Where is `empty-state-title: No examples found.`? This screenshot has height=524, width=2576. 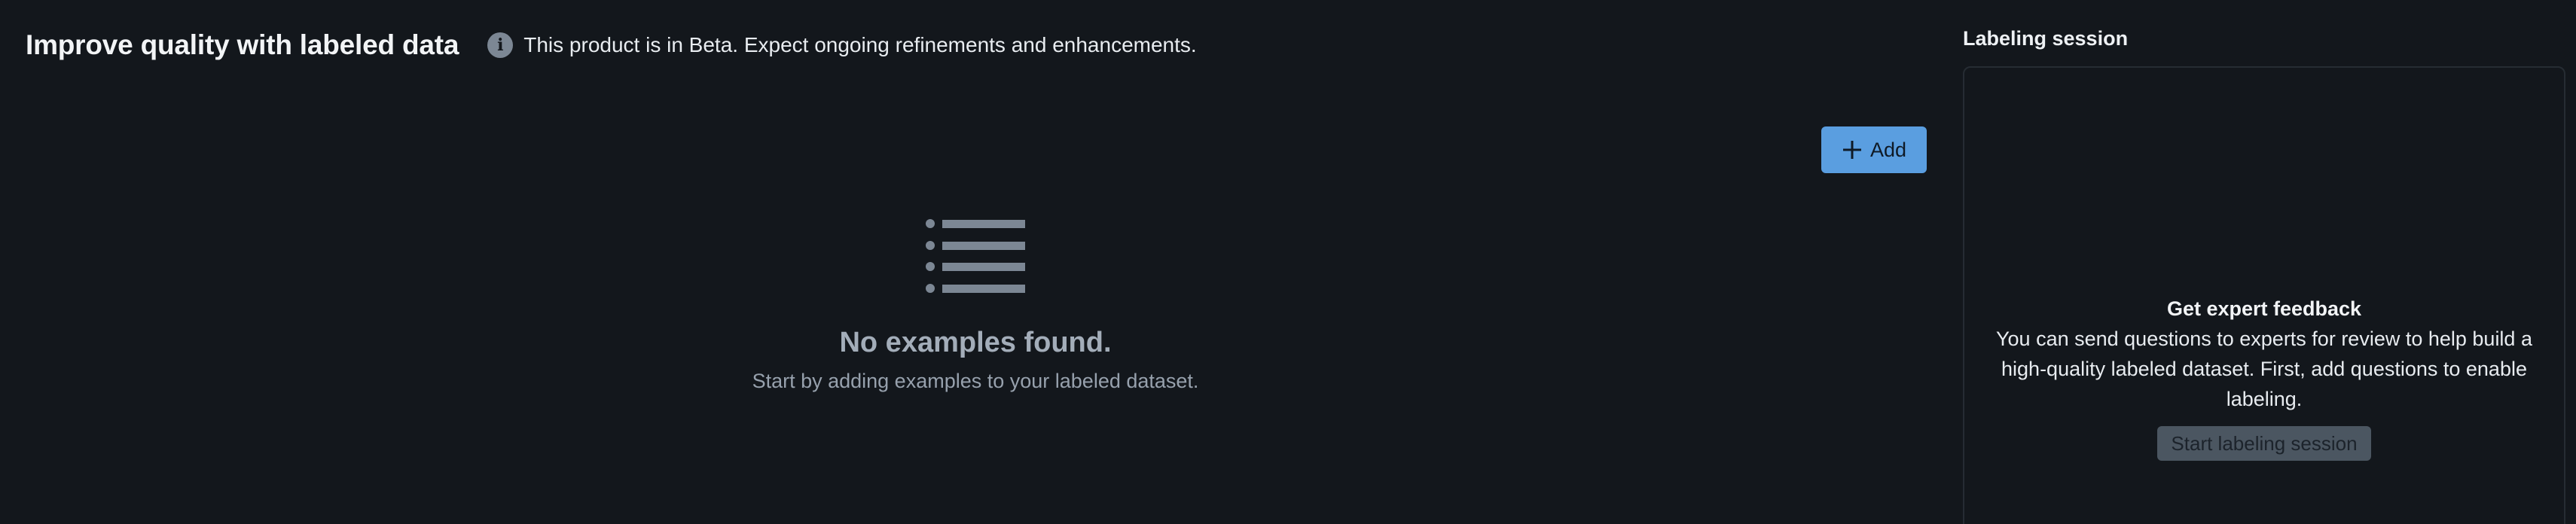 empty-state-title: No examples found. is located at coordinates (976, 342).